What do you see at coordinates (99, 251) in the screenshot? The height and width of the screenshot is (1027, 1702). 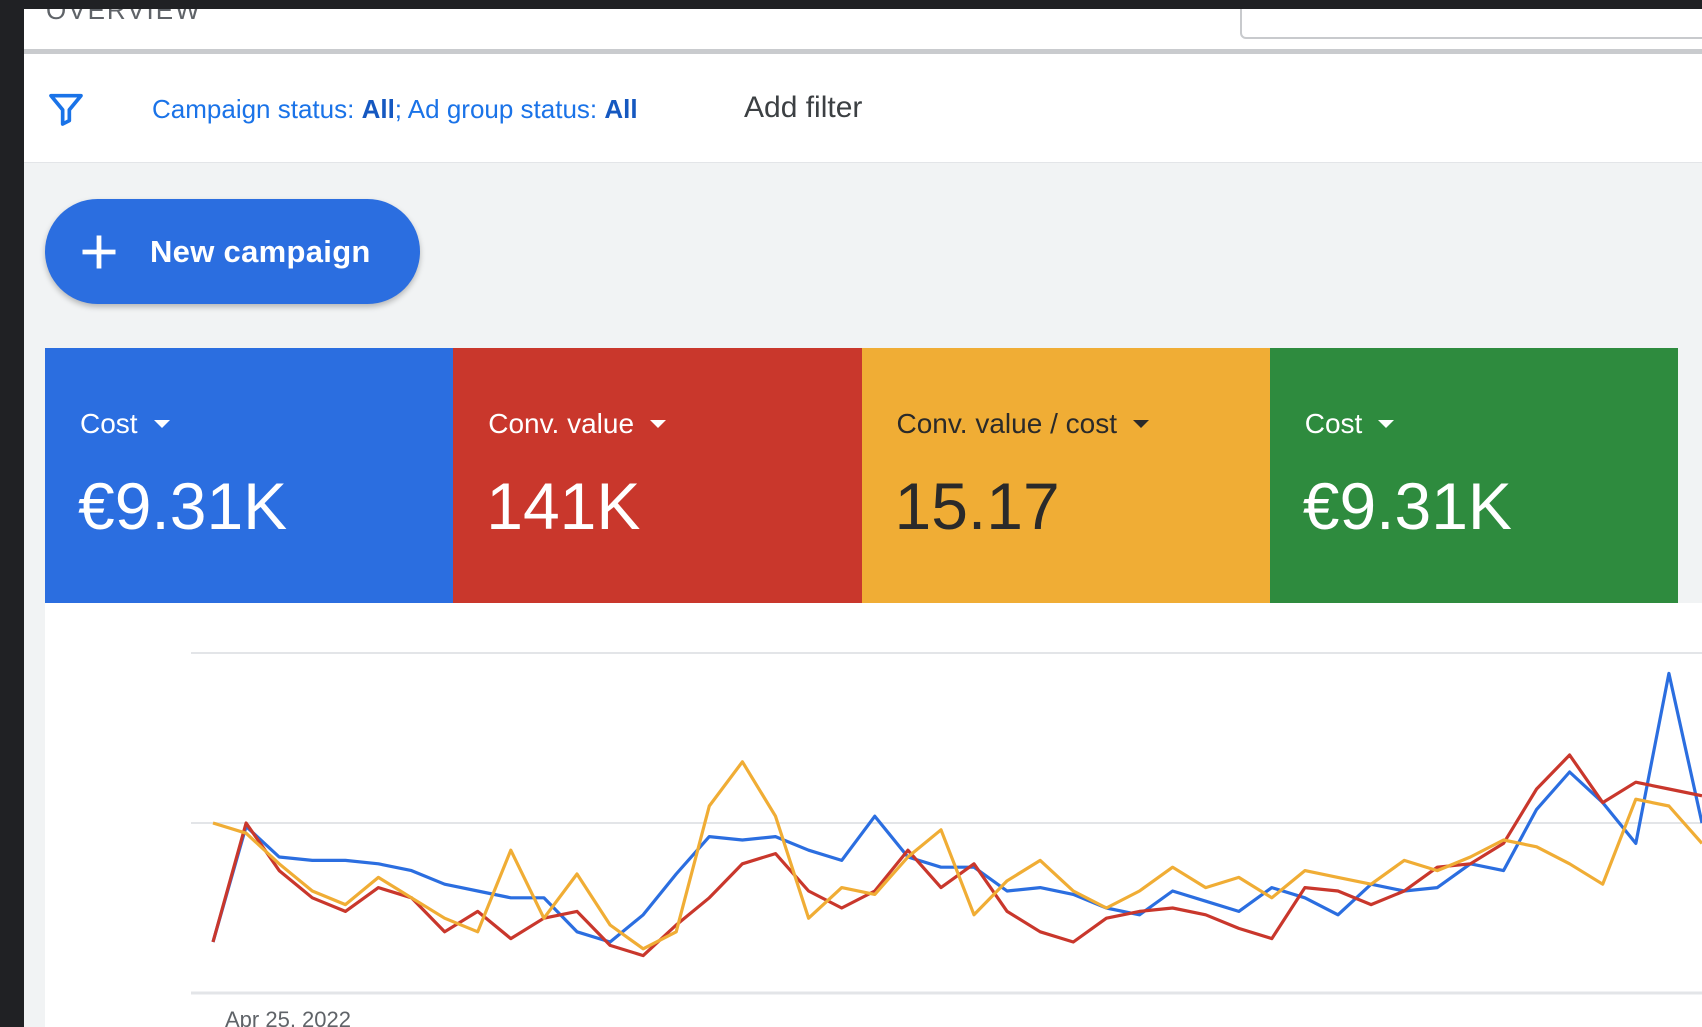 I see `plus-icon` at bounding box center [99, 251].